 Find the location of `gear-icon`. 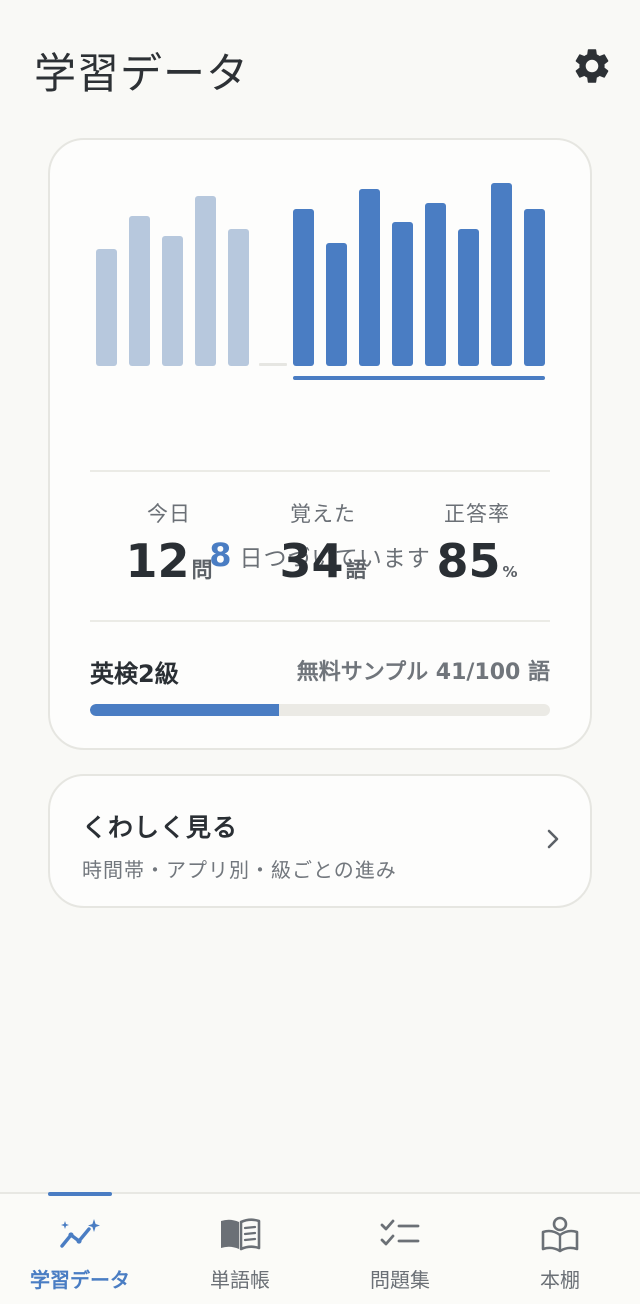

gear-icon is located at coordinates (592, 66).